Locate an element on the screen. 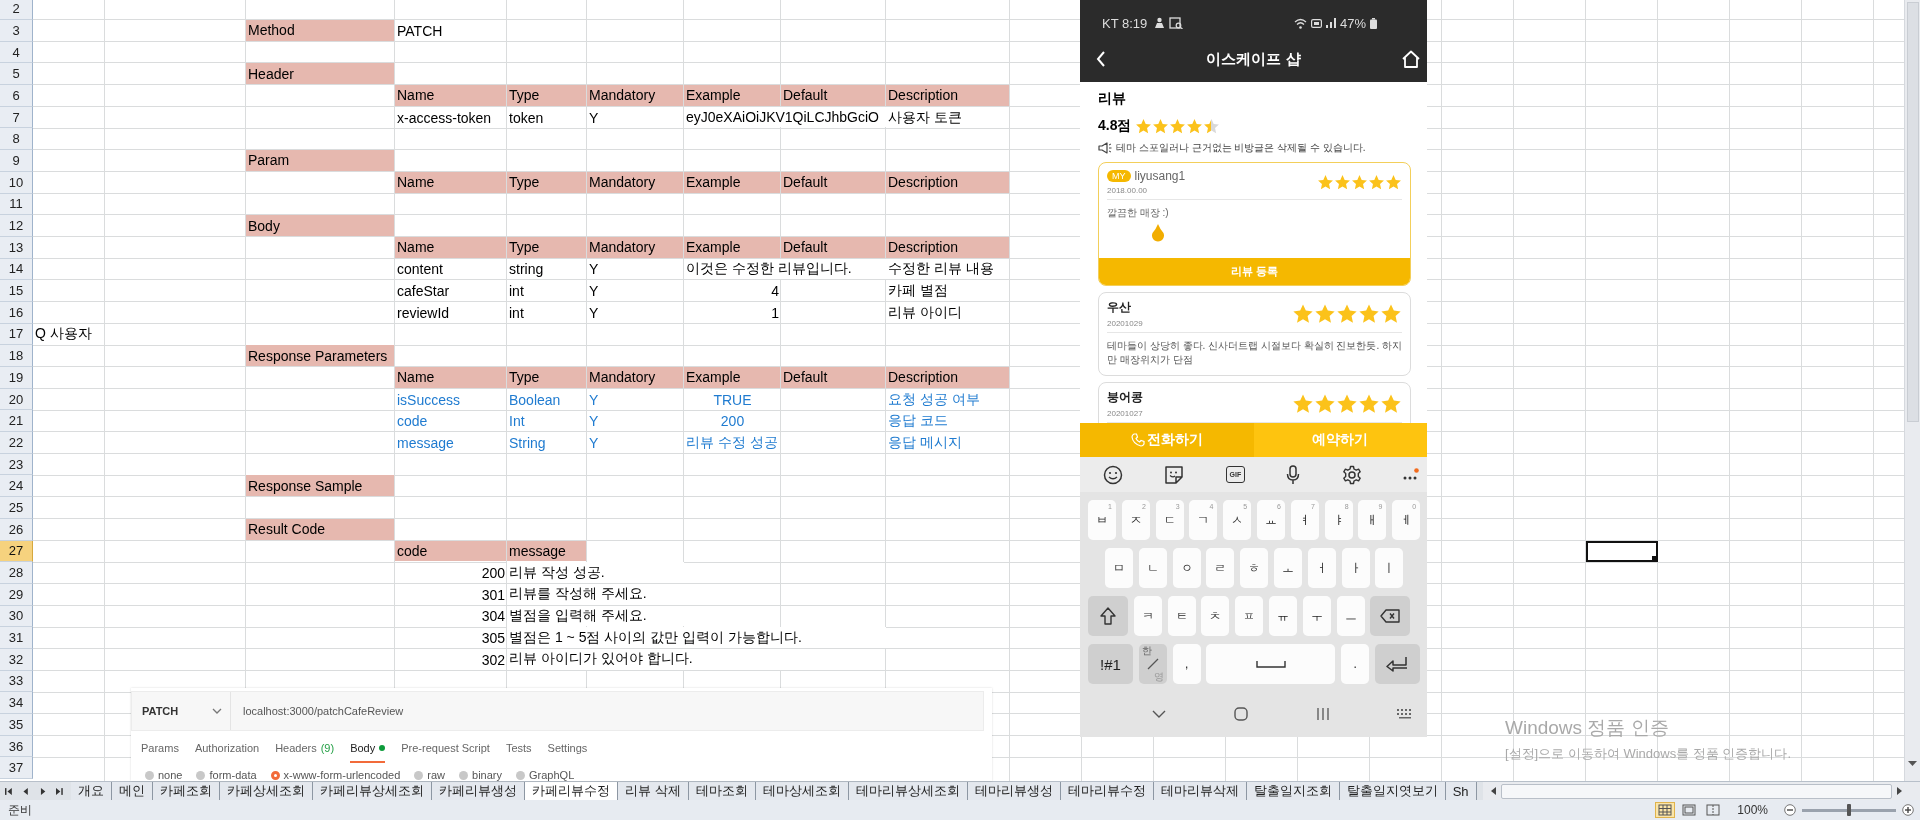  row-header: 35 is located at coordinates (16, 725).